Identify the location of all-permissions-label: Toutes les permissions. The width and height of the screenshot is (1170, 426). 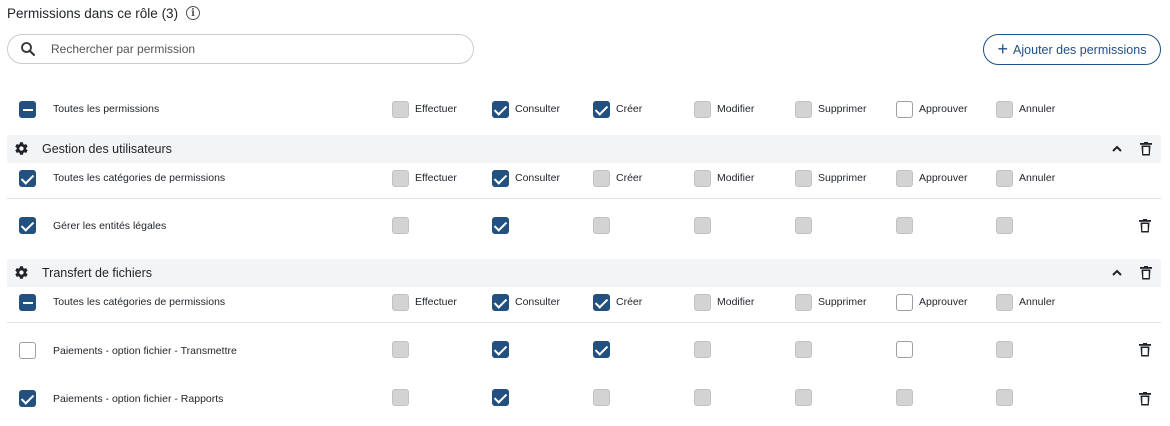
(106, 109).